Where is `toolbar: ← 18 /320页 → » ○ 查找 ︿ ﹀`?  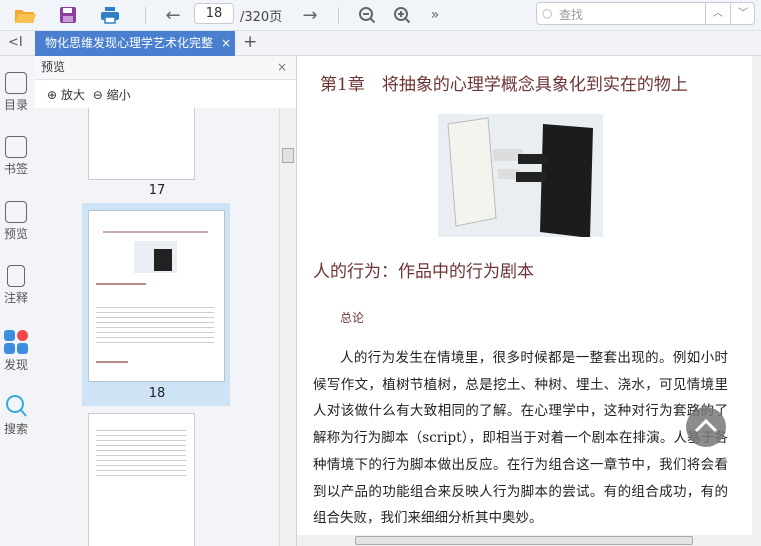
toolbar: ← 18 /320页 → » ○ 查找 ︿ ﹀ is located at coordinates (380, 15).